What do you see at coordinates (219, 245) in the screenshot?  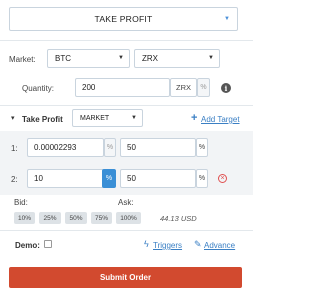 I see `advance-link: Advance` at bounding box center [219, 245].